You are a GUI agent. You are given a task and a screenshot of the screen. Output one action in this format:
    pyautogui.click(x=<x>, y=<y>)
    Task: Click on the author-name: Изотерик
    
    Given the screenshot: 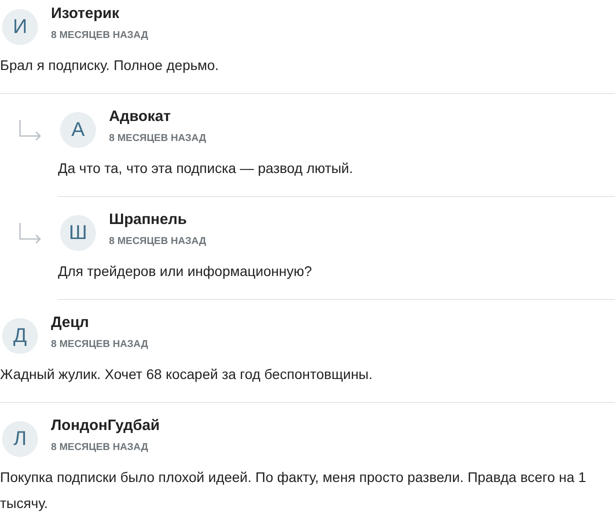 What is the action you would take?
    pyautogui.click(x=99, y=14)
    